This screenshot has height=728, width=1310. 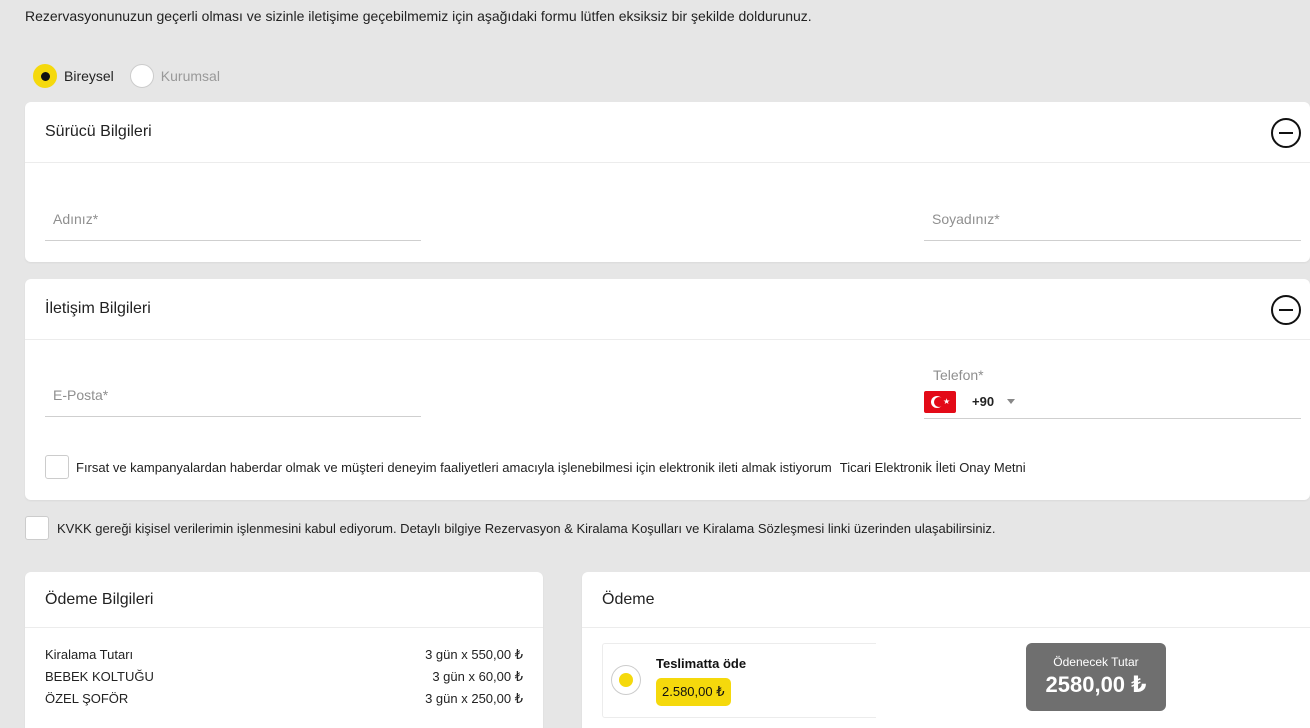 What do you see at coordinates (983, 401) in the screenshot?
I see `dial-code: +90` at bounding box center [983, 401].